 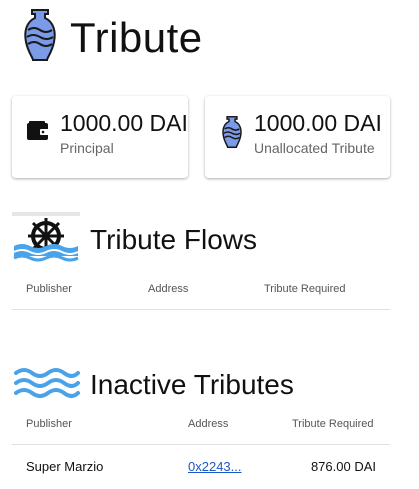 I want to click on row-tribute-required: 876.00 DAI, so click(x=343, y=466).